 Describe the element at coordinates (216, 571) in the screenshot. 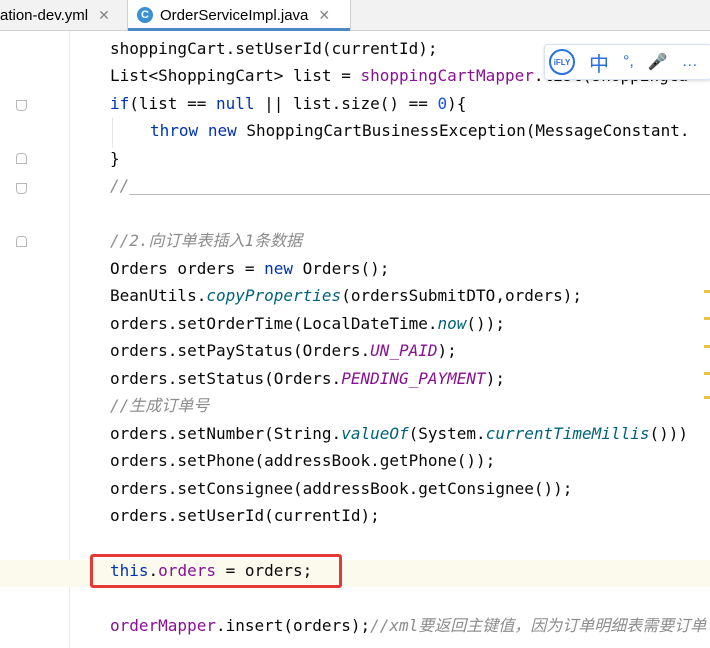

I see `annotation-highlight-box` at that location.